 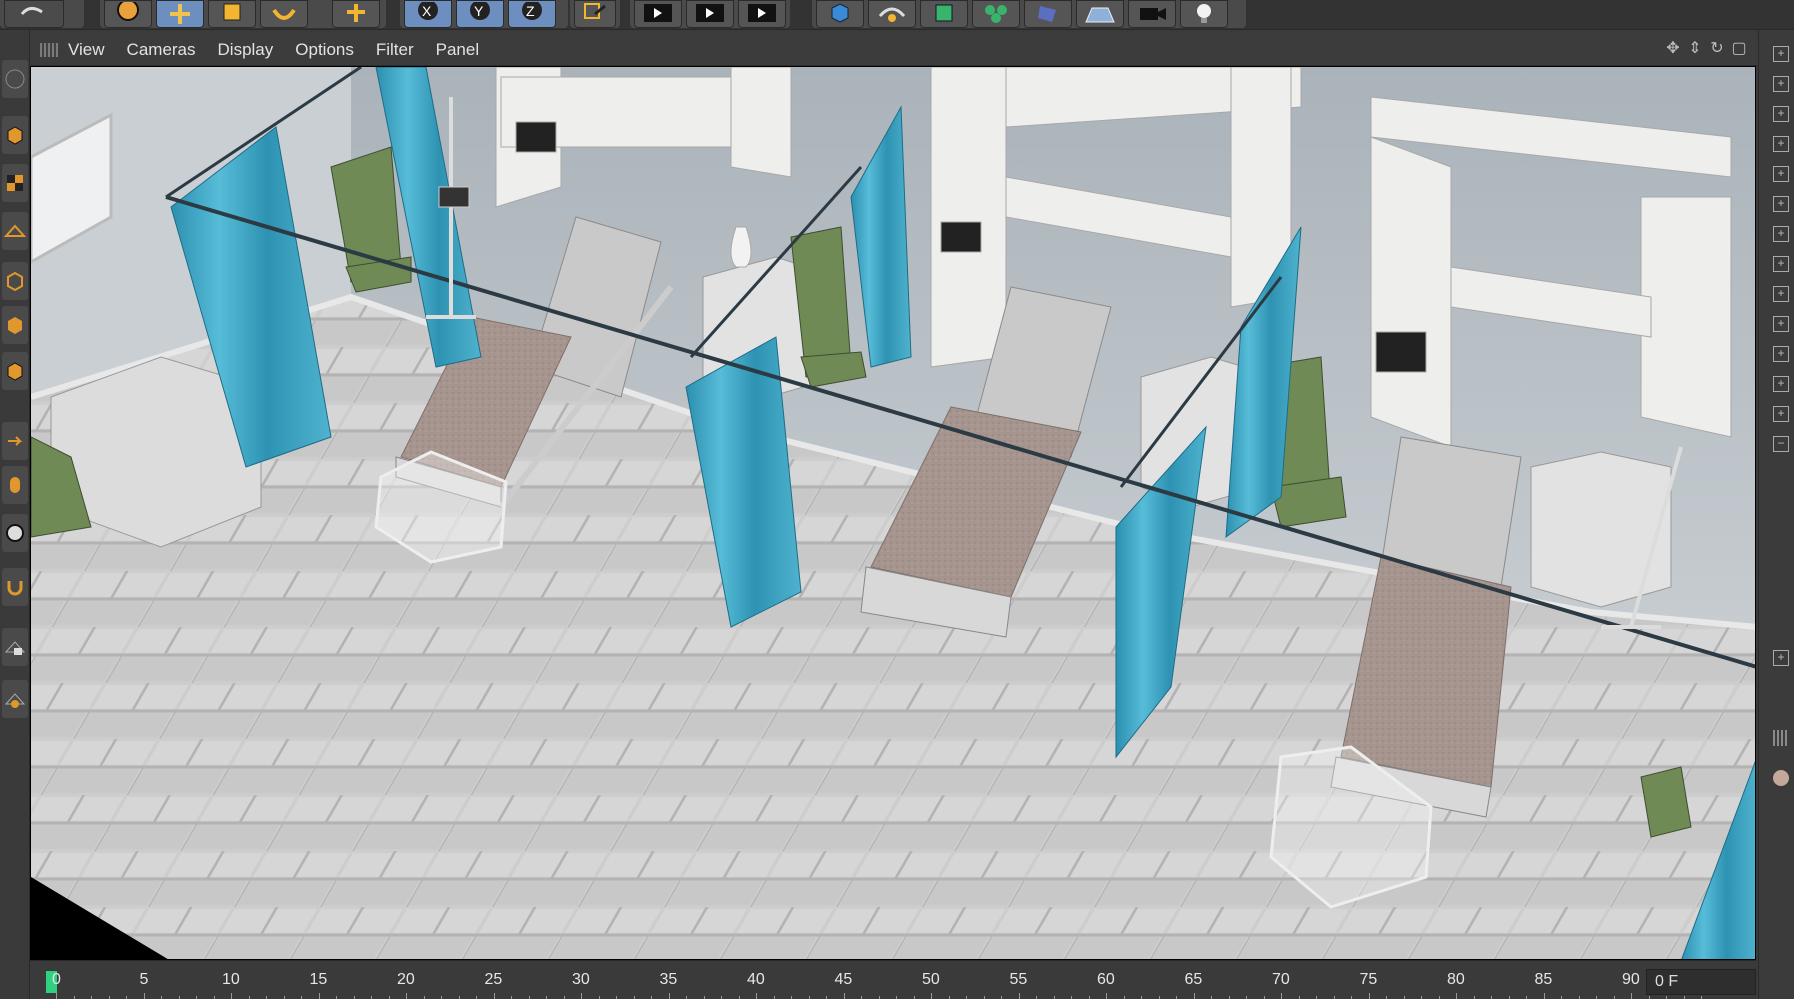 What do you see at coordinates (480, 11) in the screenshot?
I see `y-axis-lock: Y` at bounding box center [480, 11].